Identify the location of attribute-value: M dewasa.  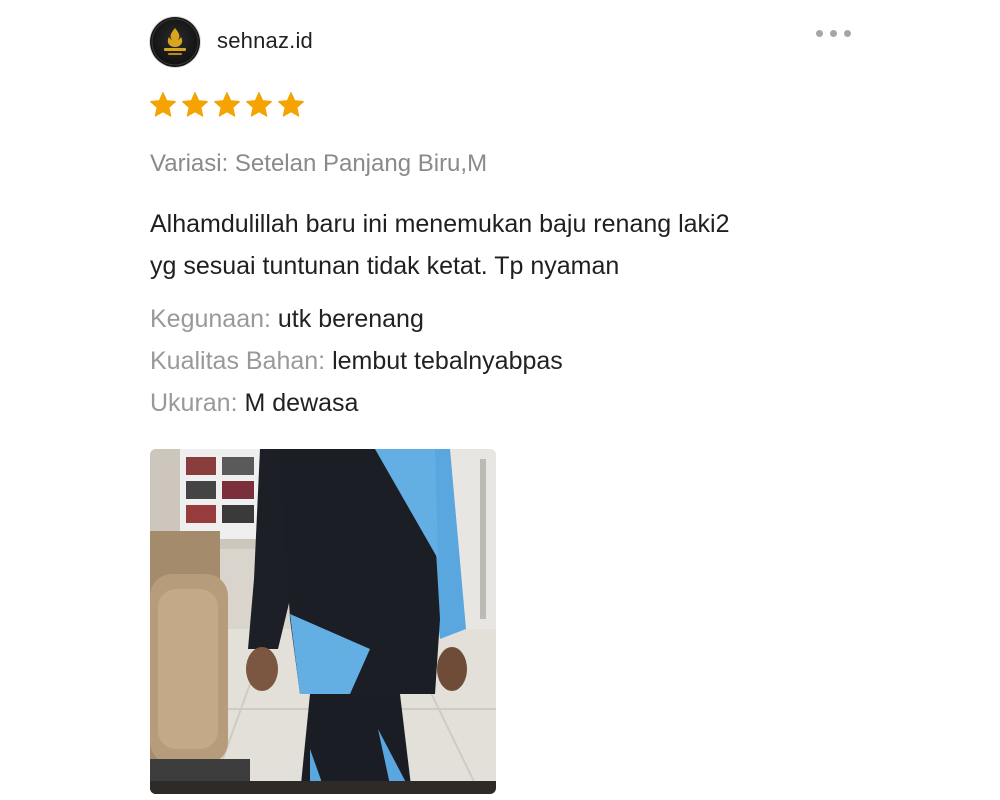
(301, 403).